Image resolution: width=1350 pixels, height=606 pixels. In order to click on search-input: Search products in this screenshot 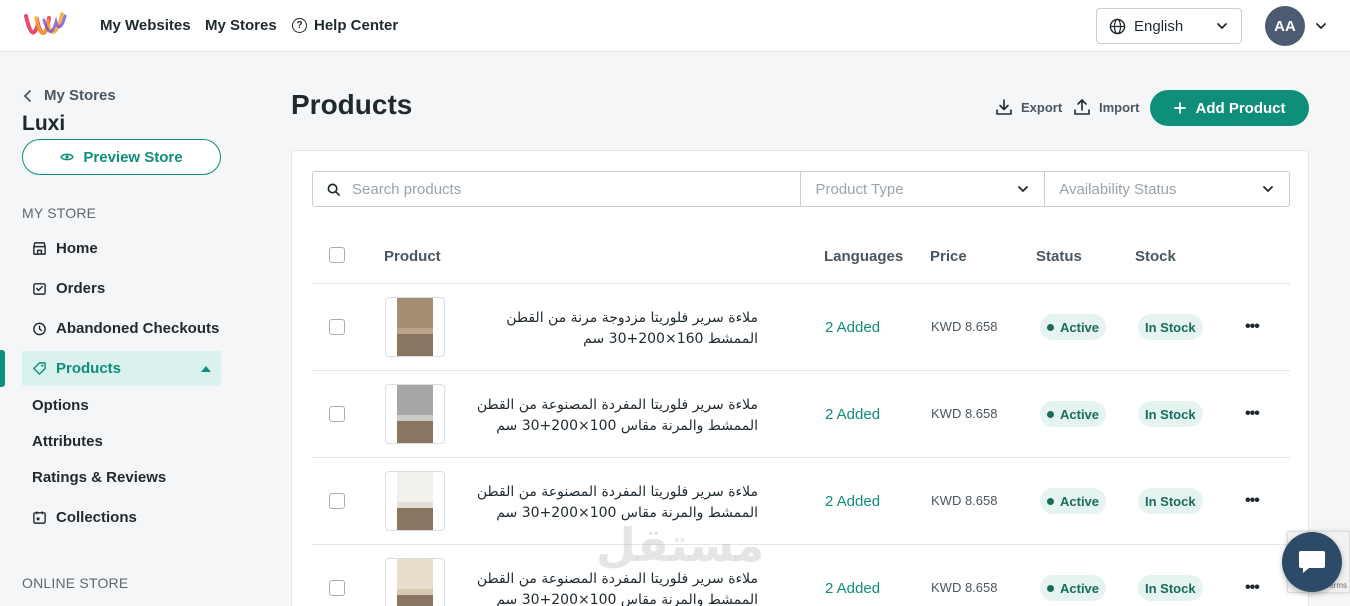, I will do `click(557, 189)`.